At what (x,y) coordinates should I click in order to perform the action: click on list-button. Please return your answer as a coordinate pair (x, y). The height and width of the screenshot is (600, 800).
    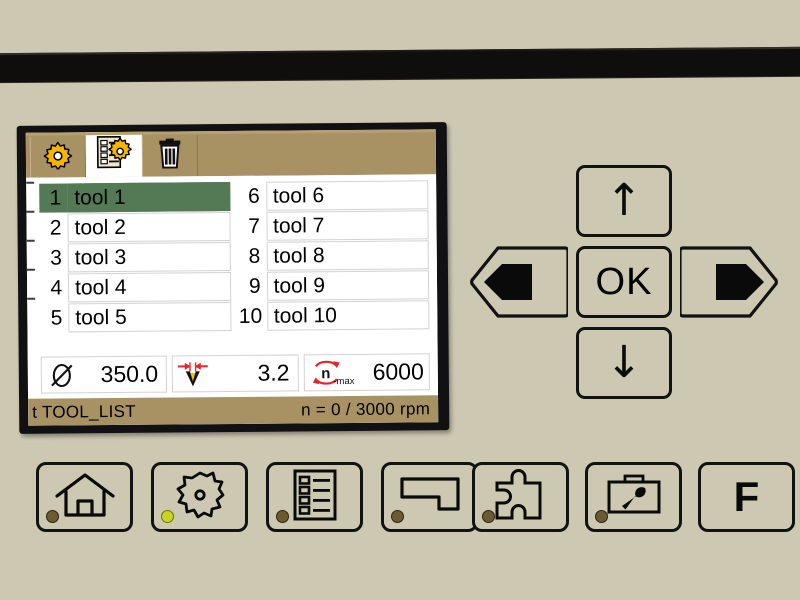
    Looking at the image, I should click on (314, 497).